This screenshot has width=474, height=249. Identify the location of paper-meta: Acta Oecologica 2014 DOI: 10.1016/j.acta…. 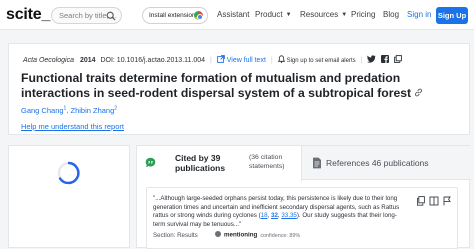
(213, 59).